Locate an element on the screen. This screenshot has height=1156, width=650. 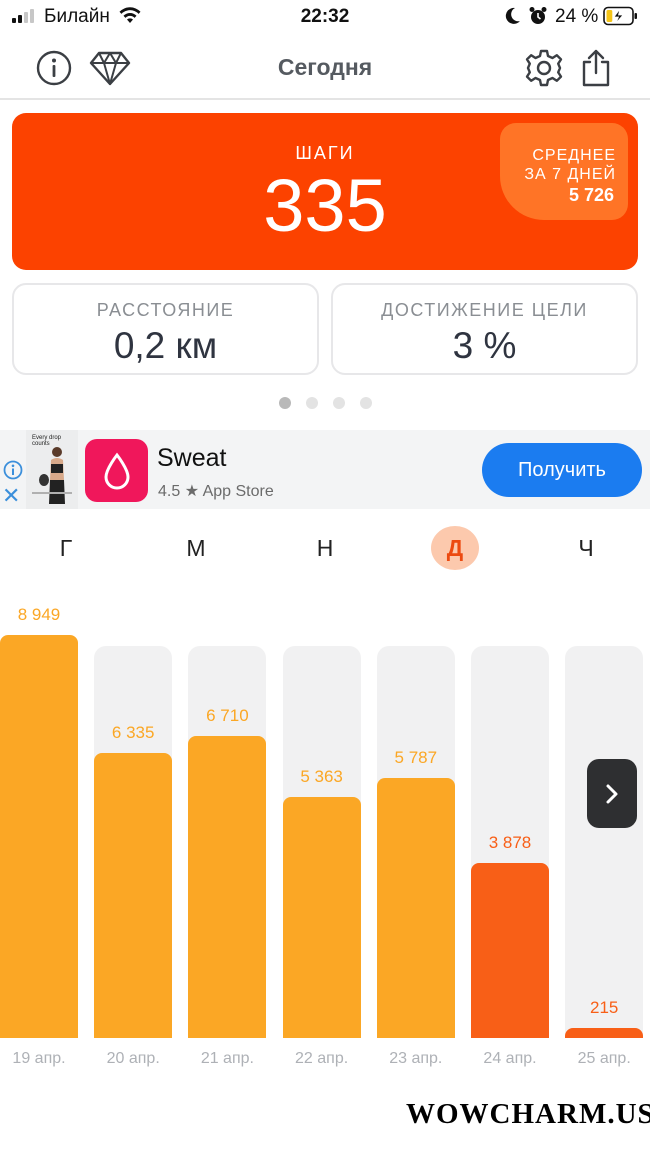
date-label: 25 апр. is located at coordinates (604, 1058).